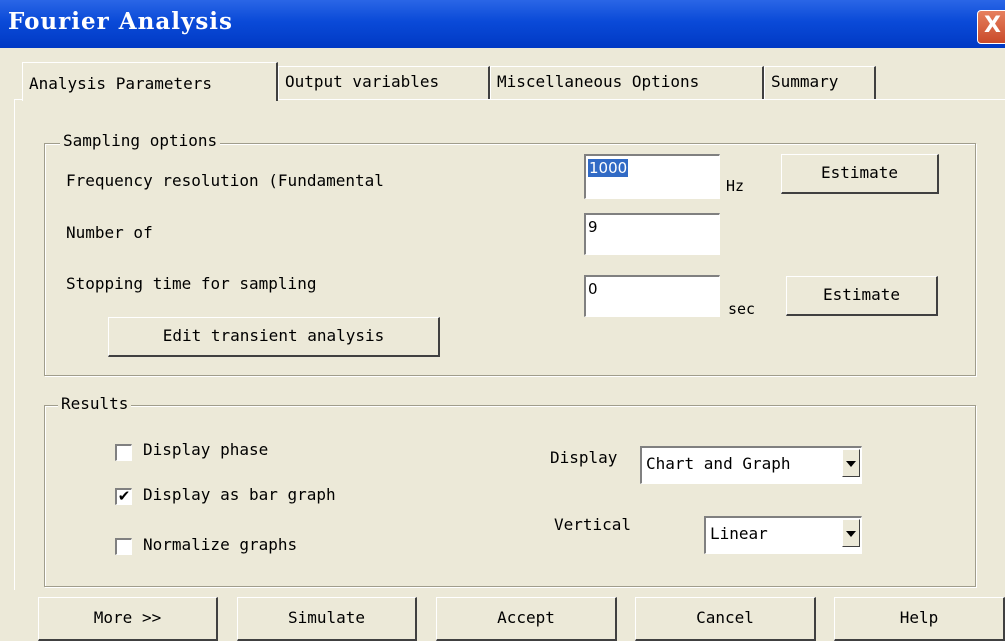 The image size is (1005, 641). I want to click on vertical-label: Vertical, so click(593, 524).